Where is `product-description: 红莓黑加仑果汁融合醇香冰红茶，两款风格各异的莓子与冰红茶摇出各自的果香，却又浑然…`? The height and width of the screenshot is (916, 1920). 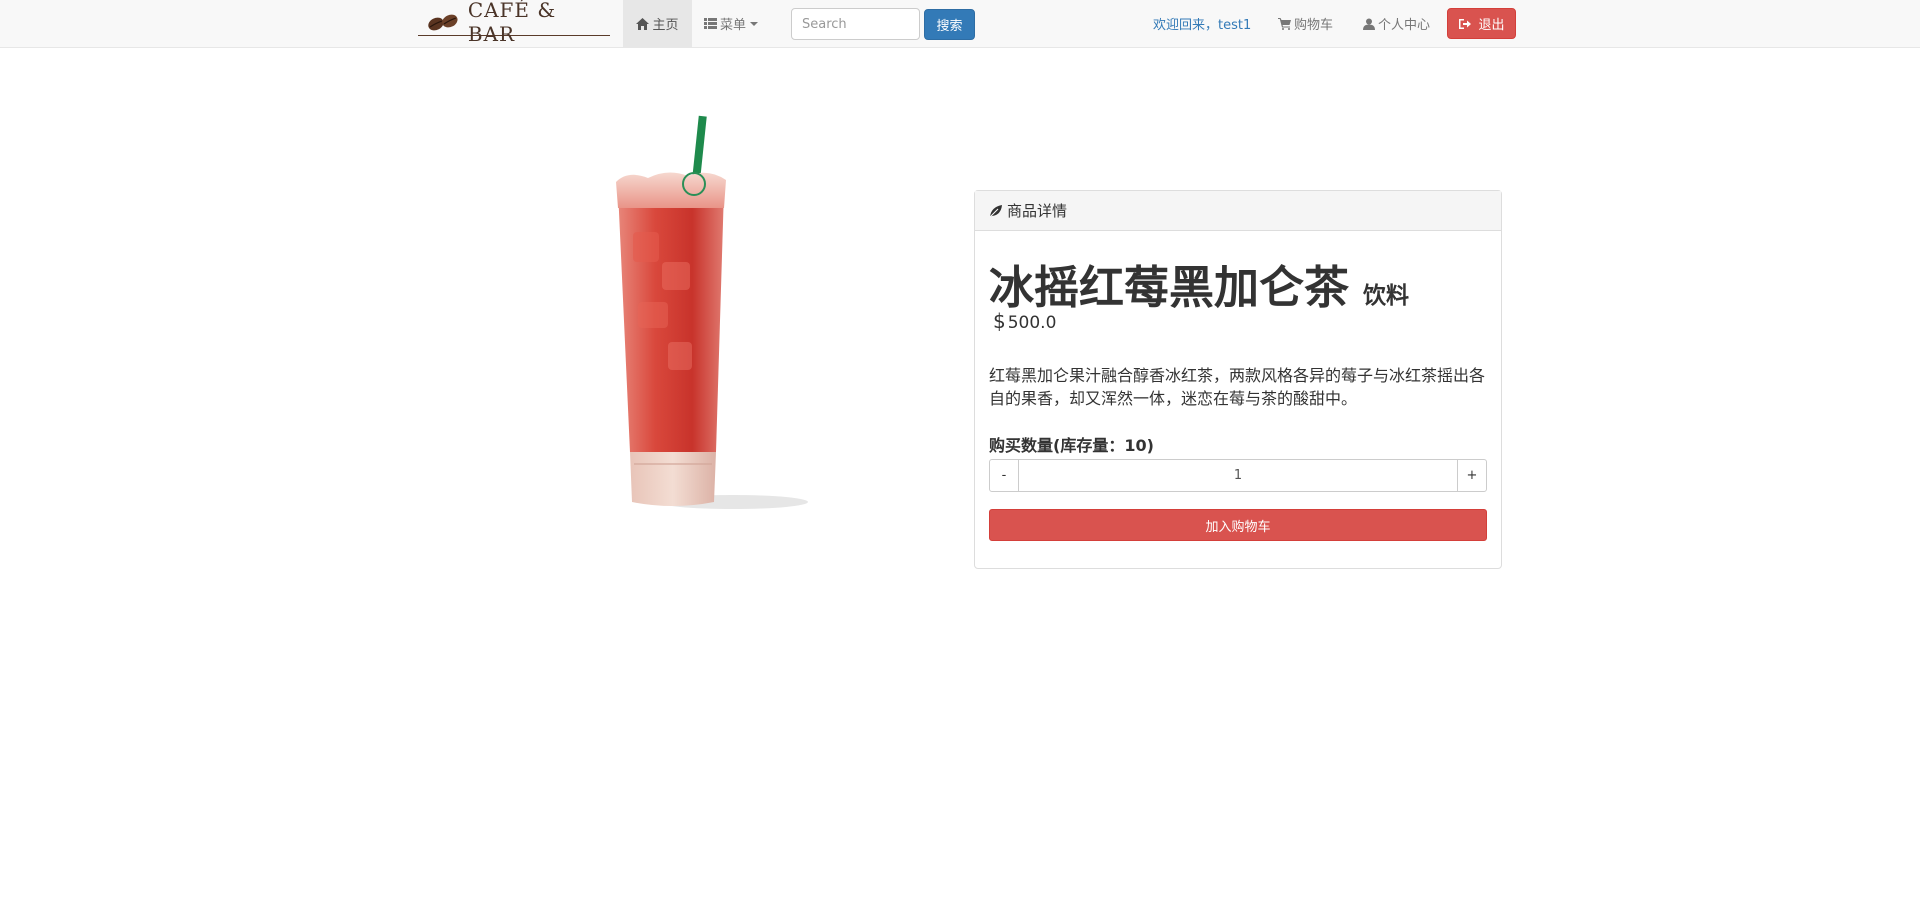 product-description: 红莓黑加仑果汁融合醇香冰红茶，两款风格各异的莓子与冰红茶摇出各自的果香，却又浑然… is located at coordinates (1237, 387).